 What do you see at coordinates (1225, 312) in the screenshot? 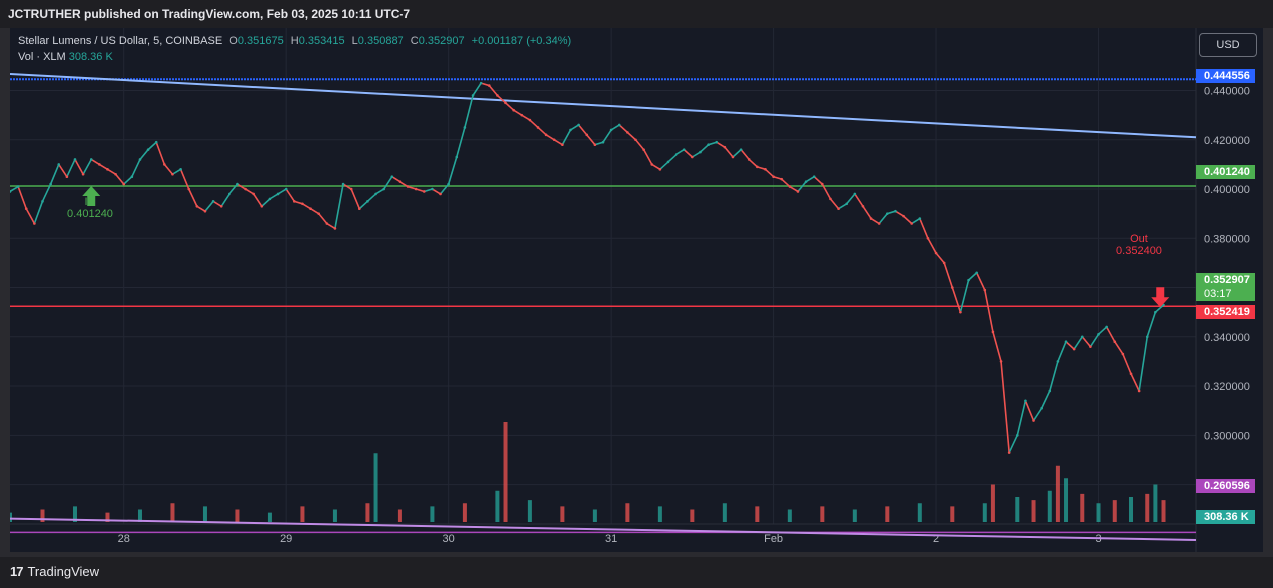
I see `exit-line-price-tag: 0.352419` at bounding box center [1225, 312].